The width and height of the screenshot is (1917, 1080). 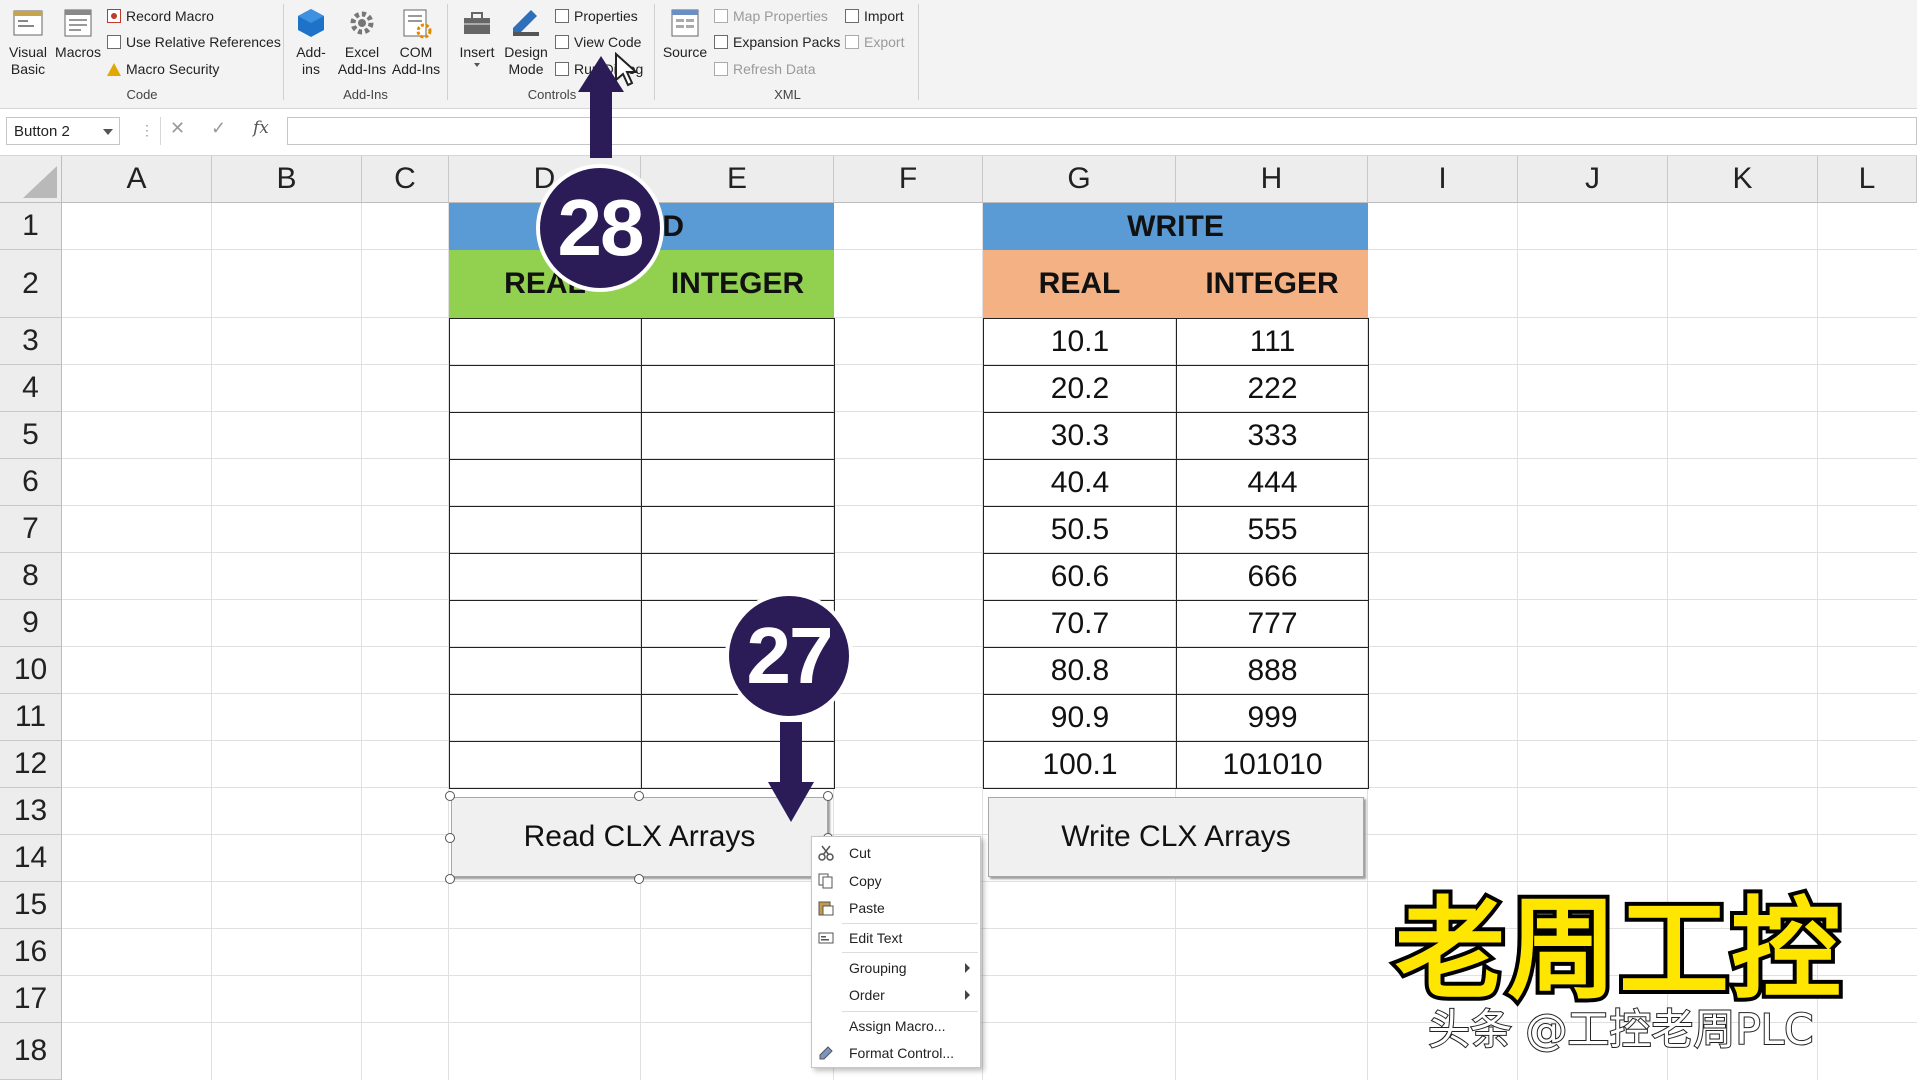 What do you see at coordinates (1272, 671) in the screenshot?
I see `write-integer-cell: 888` at bounding box center [1272, 671].